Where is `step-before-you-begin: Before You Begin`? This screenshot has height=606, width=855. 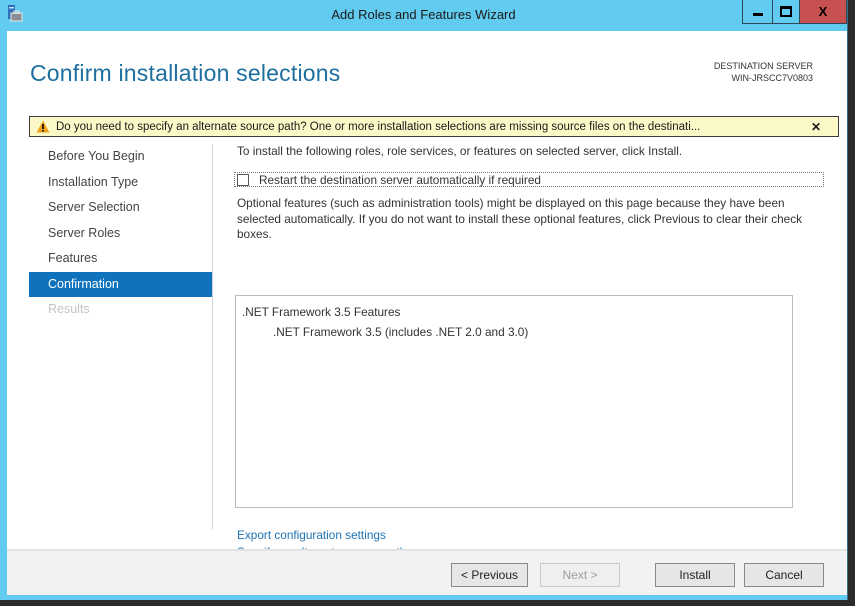 step-before-you-begin: Before You Begin is located at coordinates (120, 157).